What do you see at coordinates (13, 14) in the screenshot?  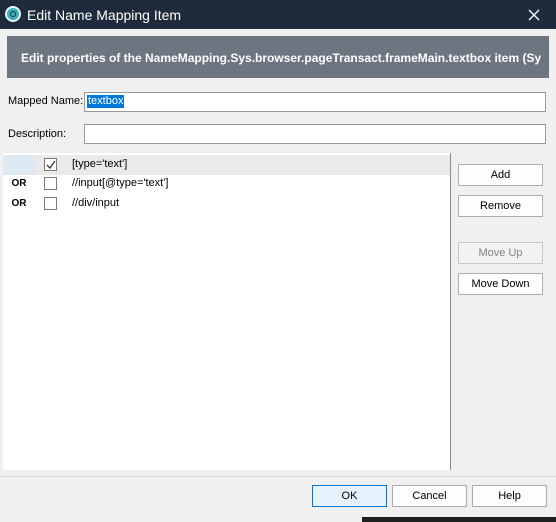 I see `app-logo-icon` at bounding box center [13, 14].